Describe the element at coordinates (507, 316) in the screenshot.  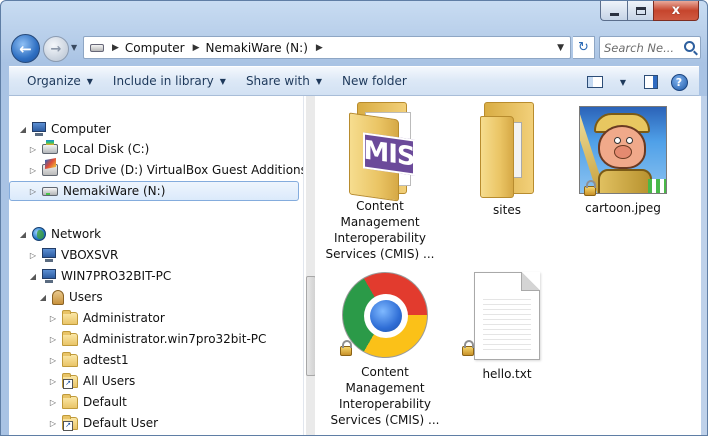
I see `text-document-icon` at that location.